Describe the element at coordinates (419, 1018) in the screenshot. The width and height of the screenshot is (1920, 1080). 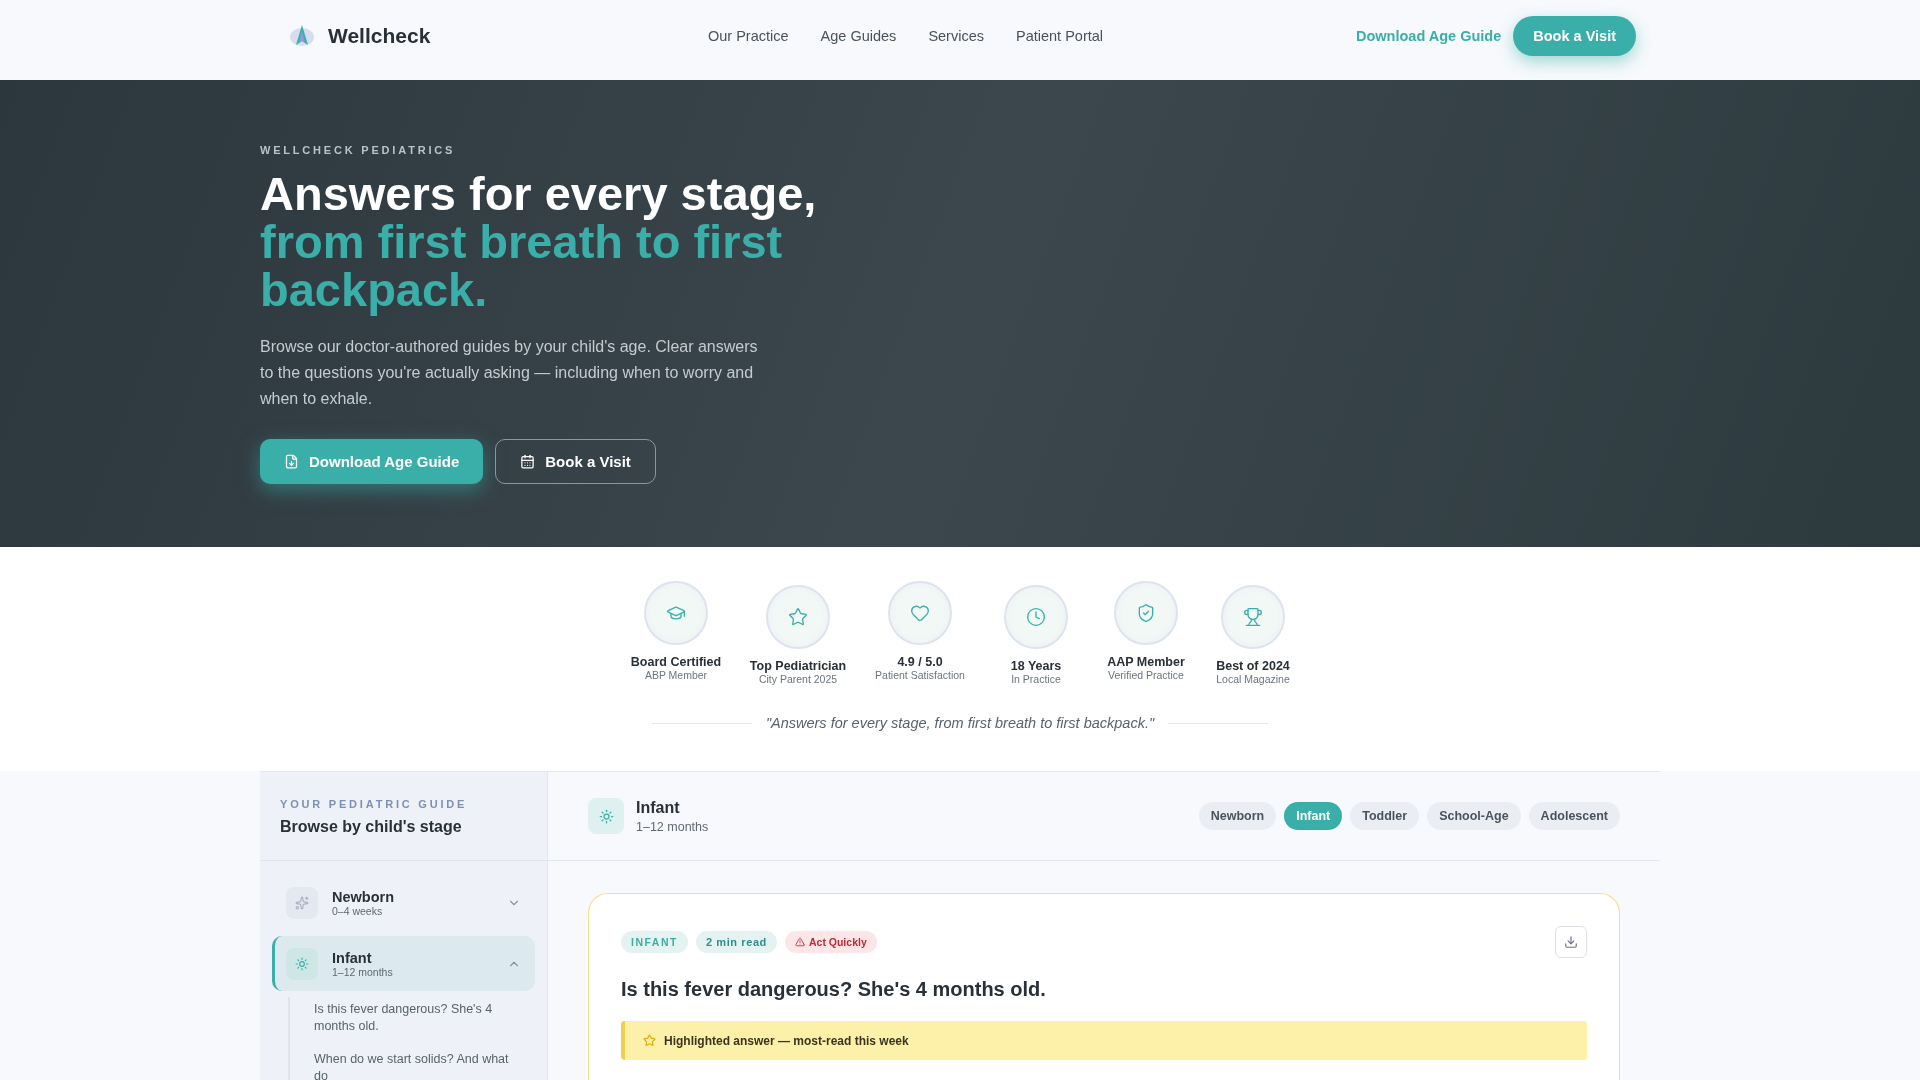
I see `question-link: Is this fever dangerous? She's 4 months old.` at that location.